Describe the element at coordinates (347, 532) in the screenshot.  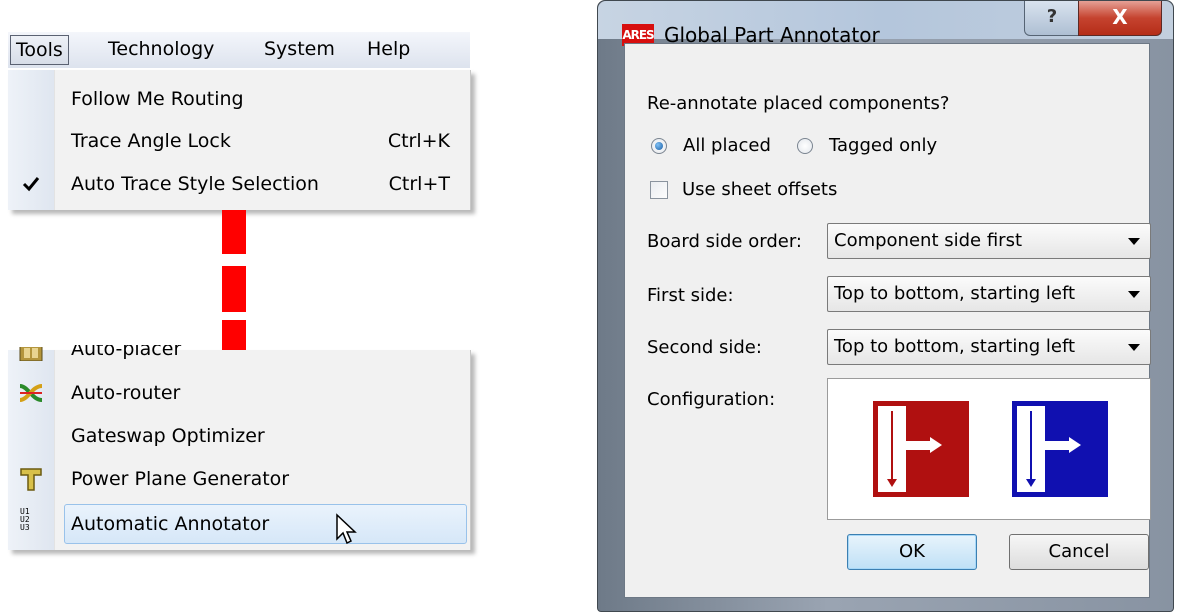
I see `mouse-cursor-icon` at that location.